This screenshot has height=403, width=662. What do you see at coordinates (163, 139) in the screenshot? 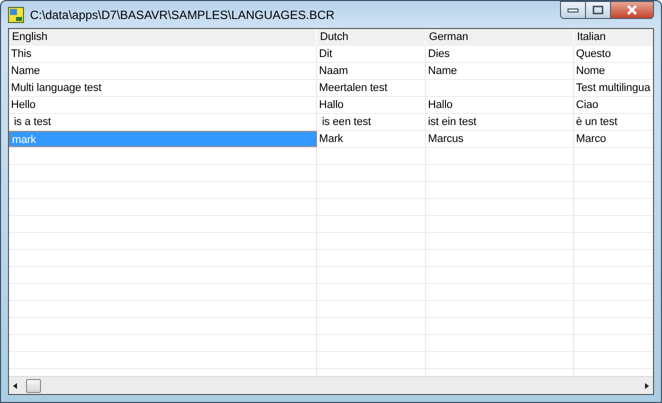
I see `table-cell: mark` at bounding box center [163, 139].